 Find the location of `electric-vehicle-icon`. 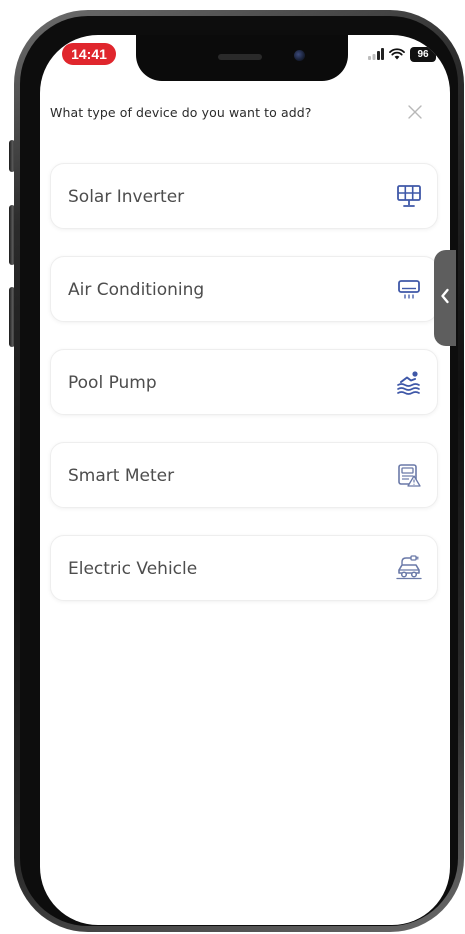

electric-vehicle-icon is located at coordinates (409, 568).